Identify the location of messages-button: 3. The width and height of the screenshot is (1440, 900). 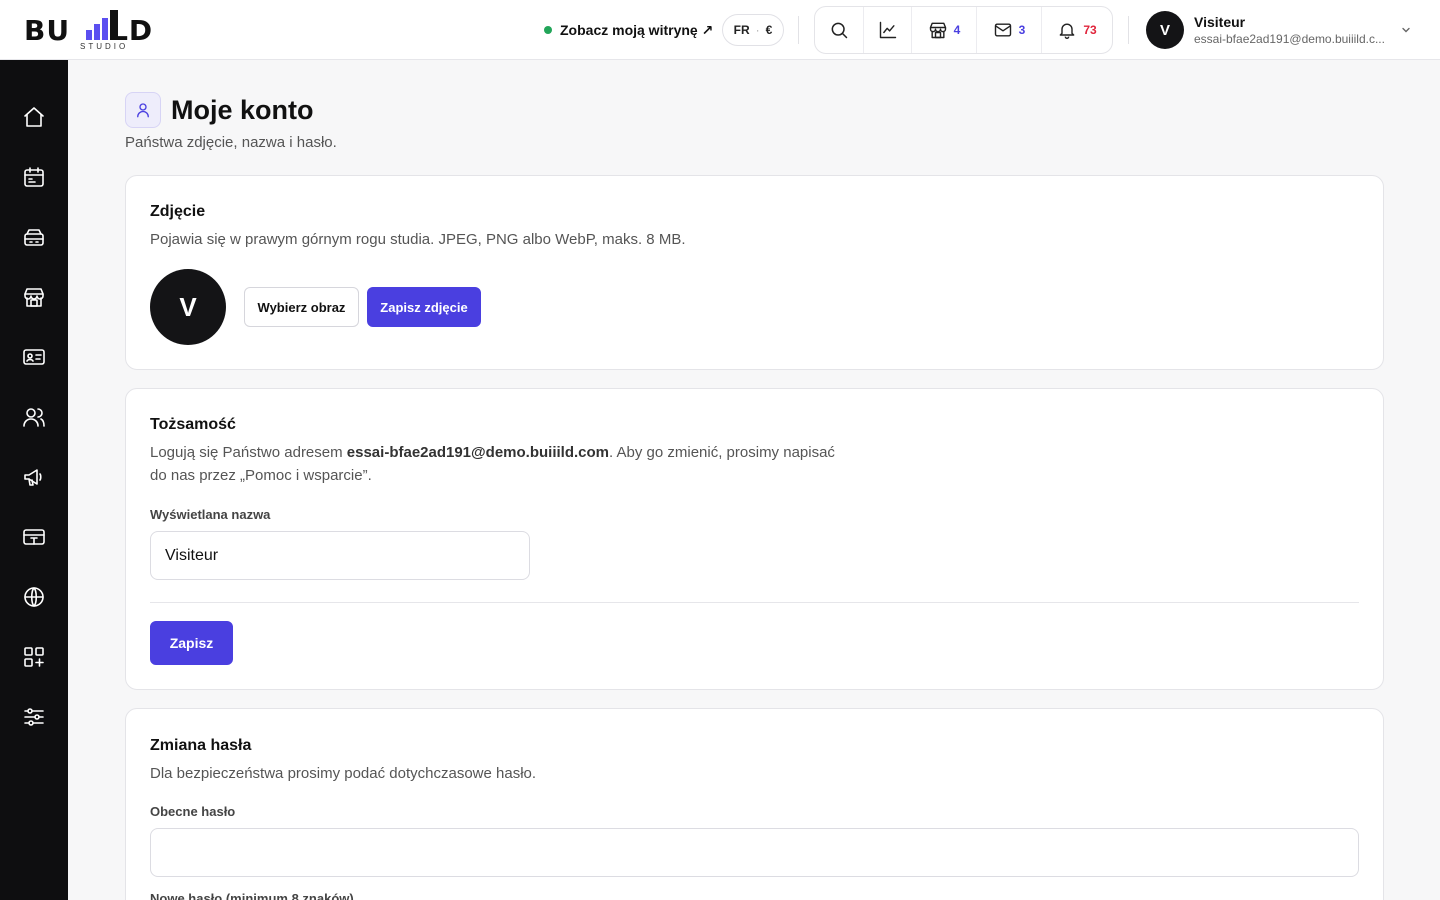
(1008, 30).